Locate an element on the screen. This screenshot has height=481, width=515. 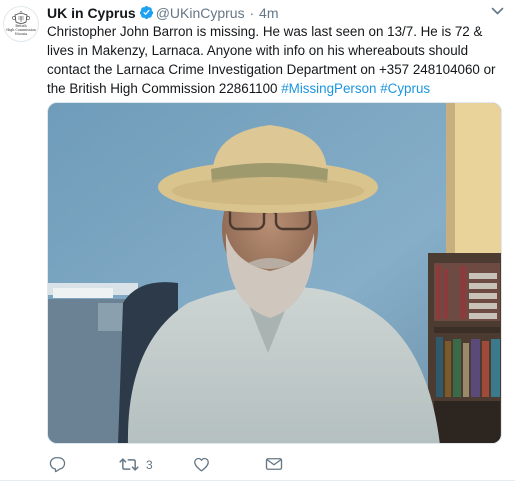
reply-button is located at coordinates (57, 465).